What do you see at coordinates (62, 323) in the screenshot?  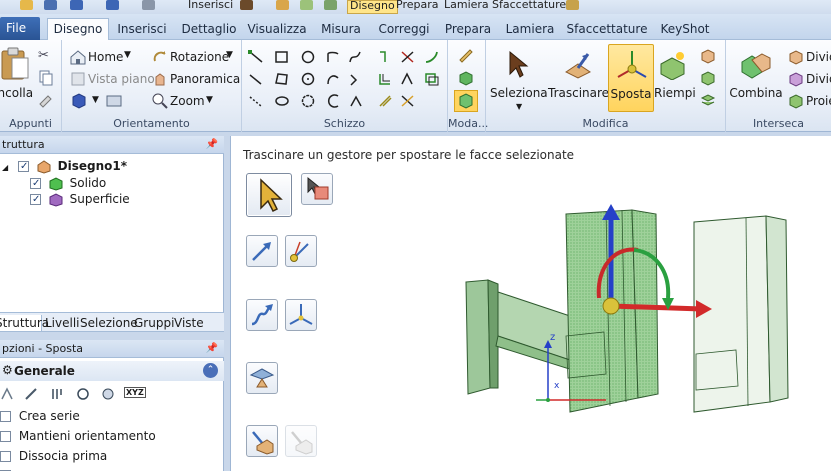 I see `ptab-livelli: Livelli` at bounding box center [62, 323].